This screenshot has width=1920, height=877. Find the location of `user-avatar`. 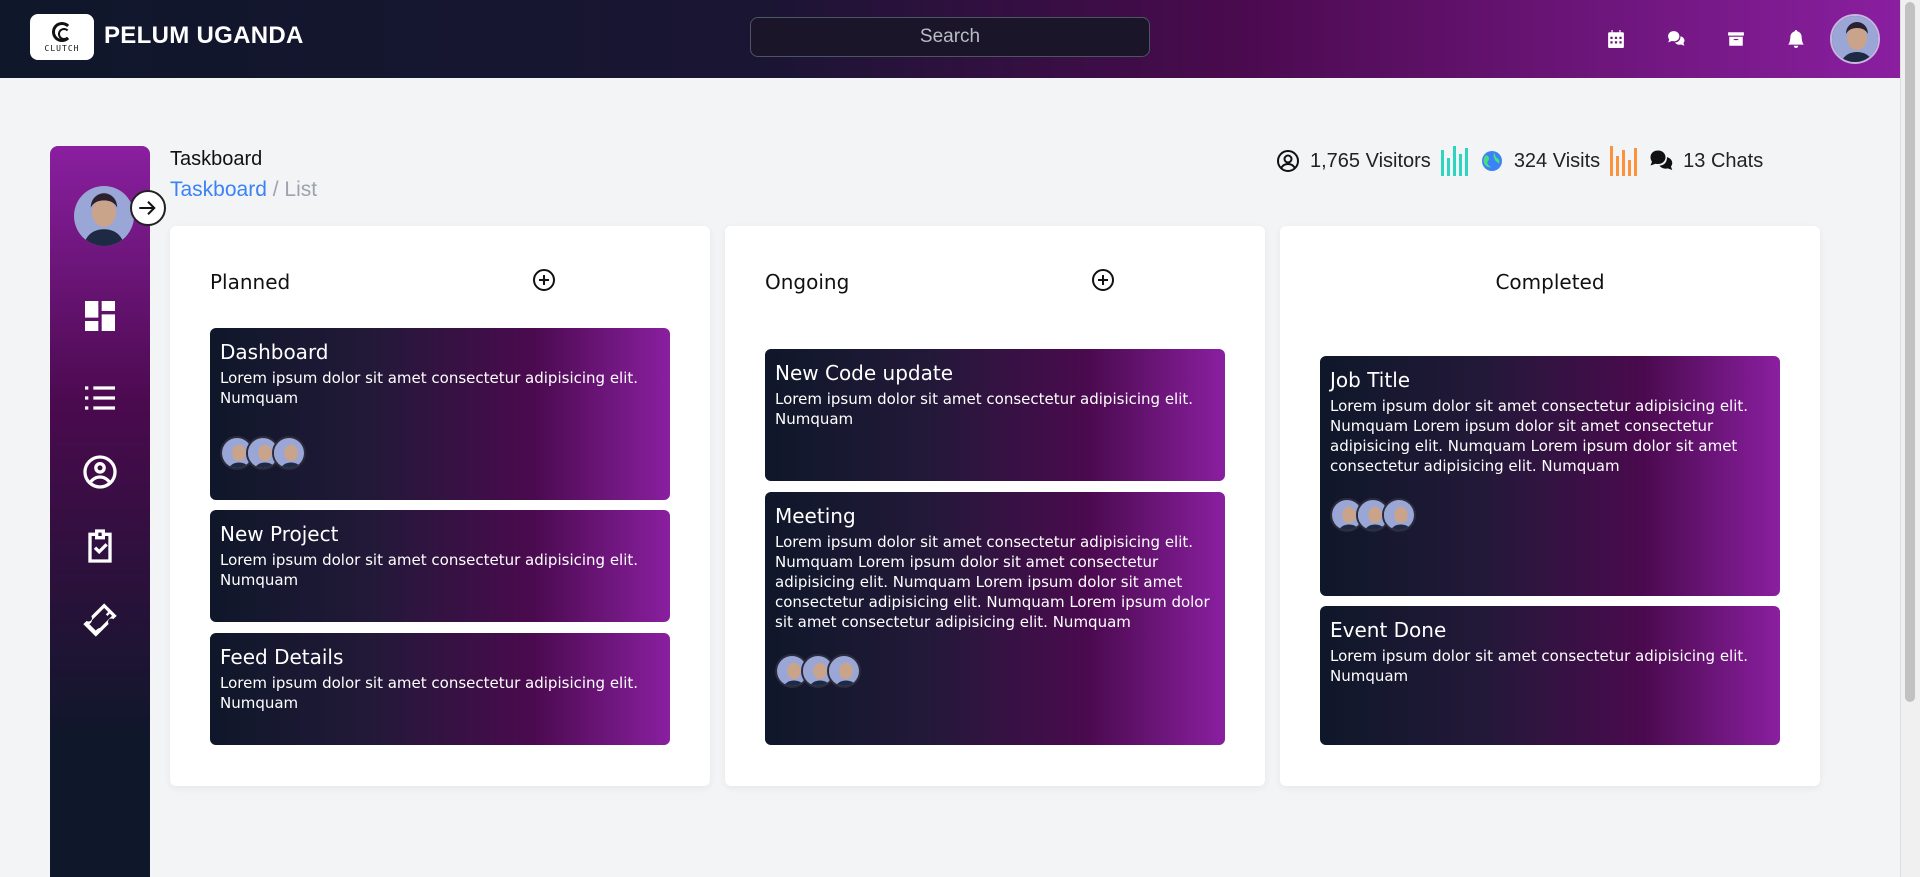

user-avatar is located at coordinates (1855, 39).